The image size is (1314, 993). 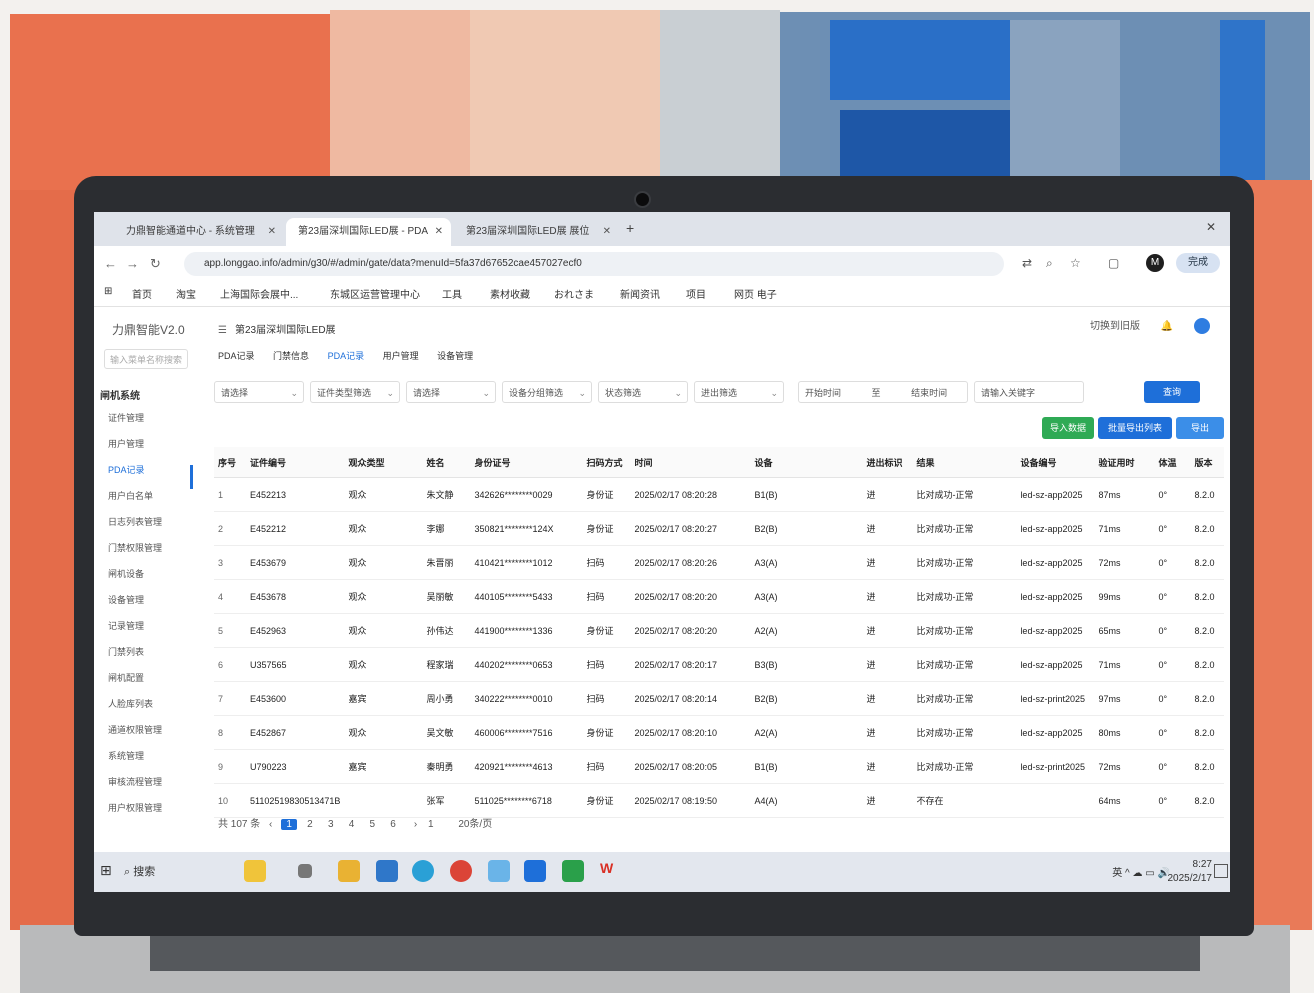 What do you see at coordinates (640, 293) in the screenshot?
I see `bookmark: 新闻资讯` at bounding box center [640, 293].